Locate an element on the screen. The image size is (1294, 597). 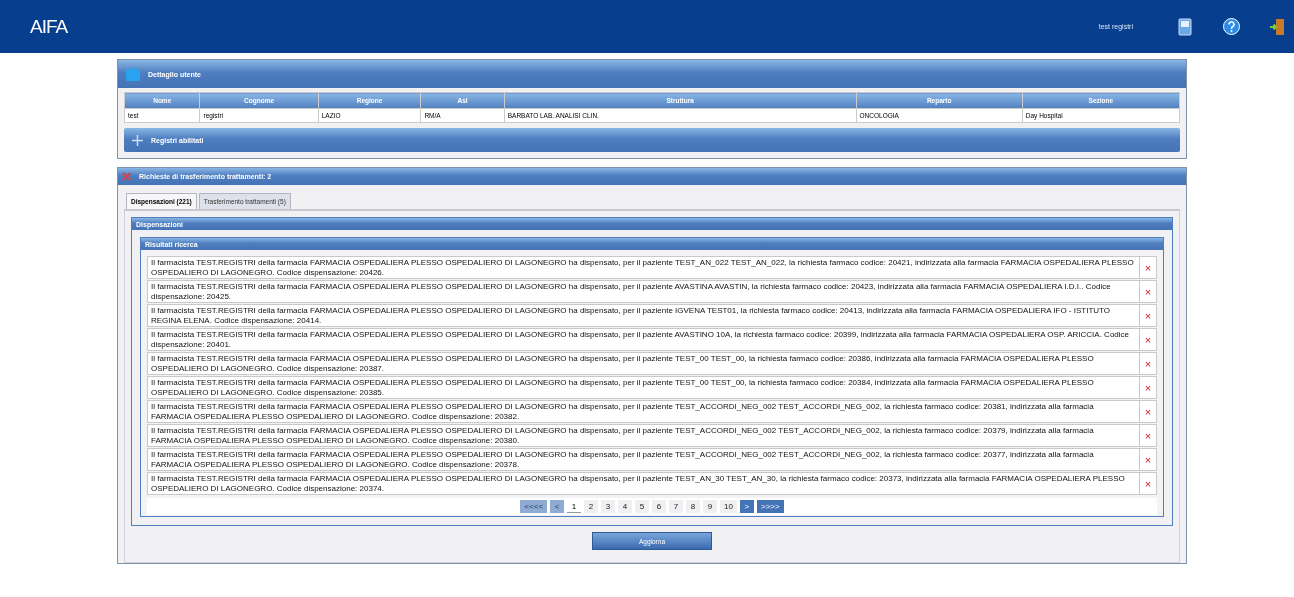
cross-icon is located at coordinates (126, 176).